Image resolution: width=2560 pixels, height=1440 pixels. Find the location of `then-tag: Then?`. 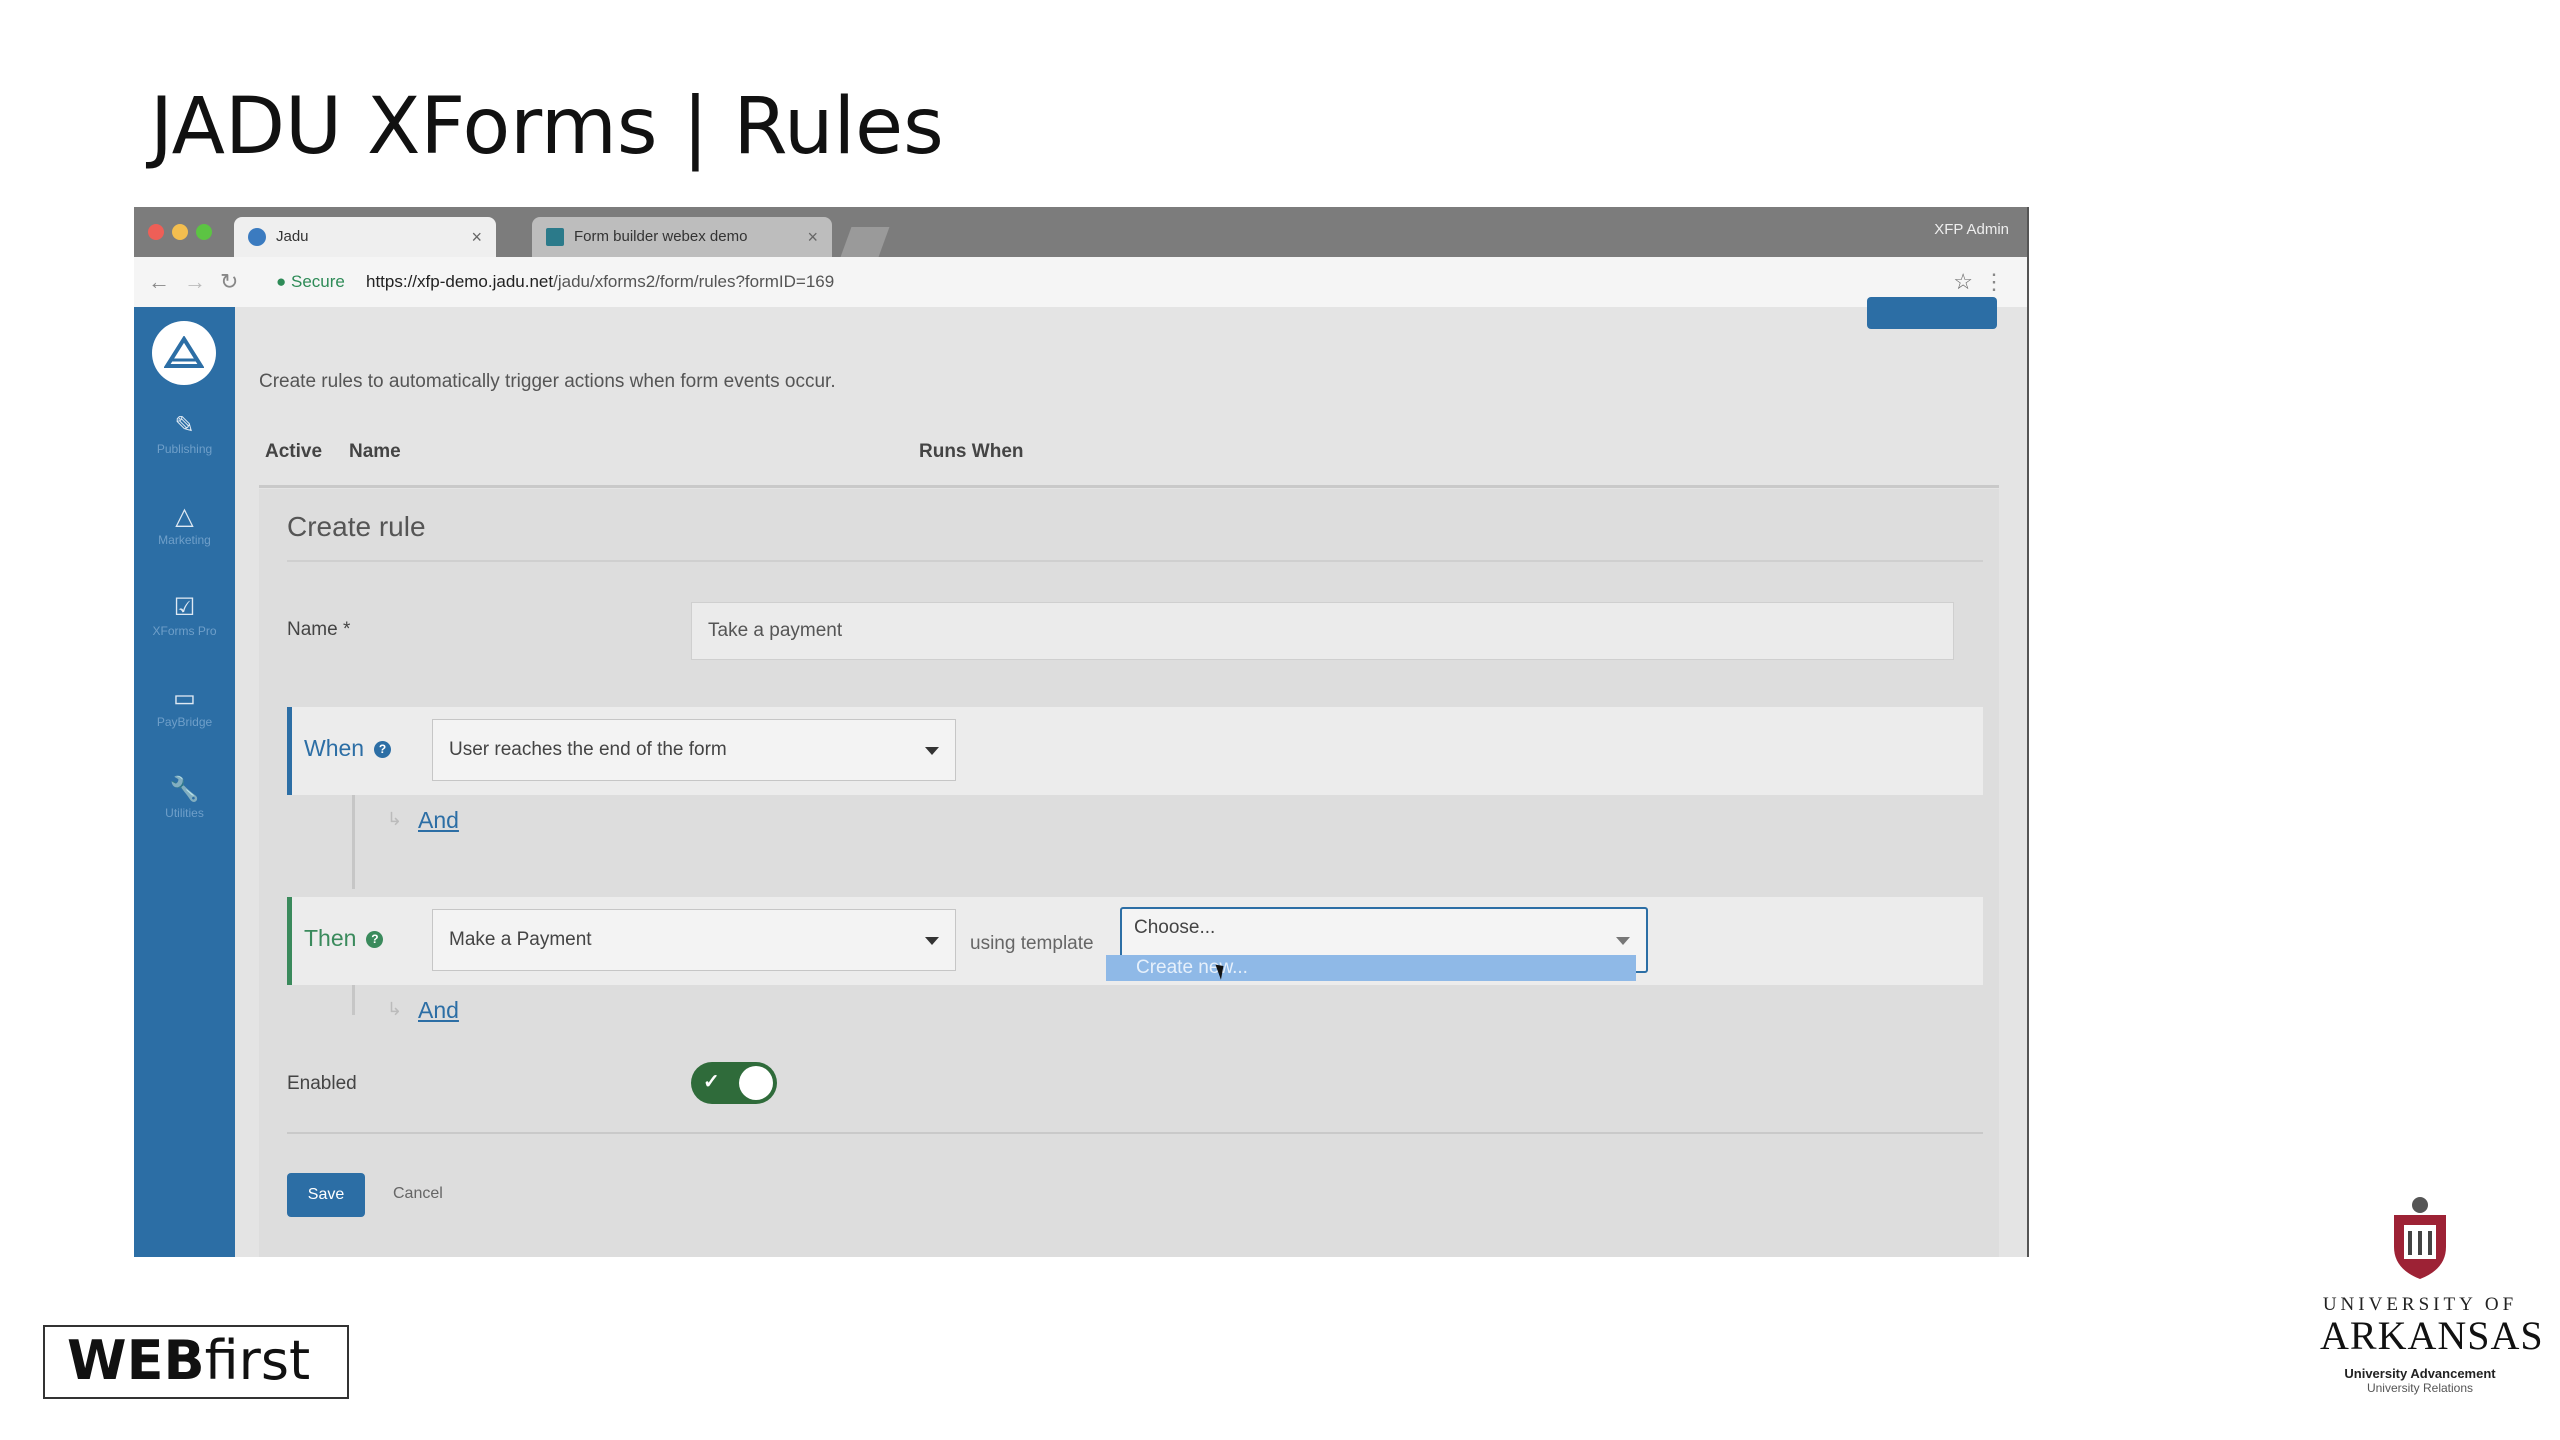

then-tag: Then? is located at coordinates (344, 938).